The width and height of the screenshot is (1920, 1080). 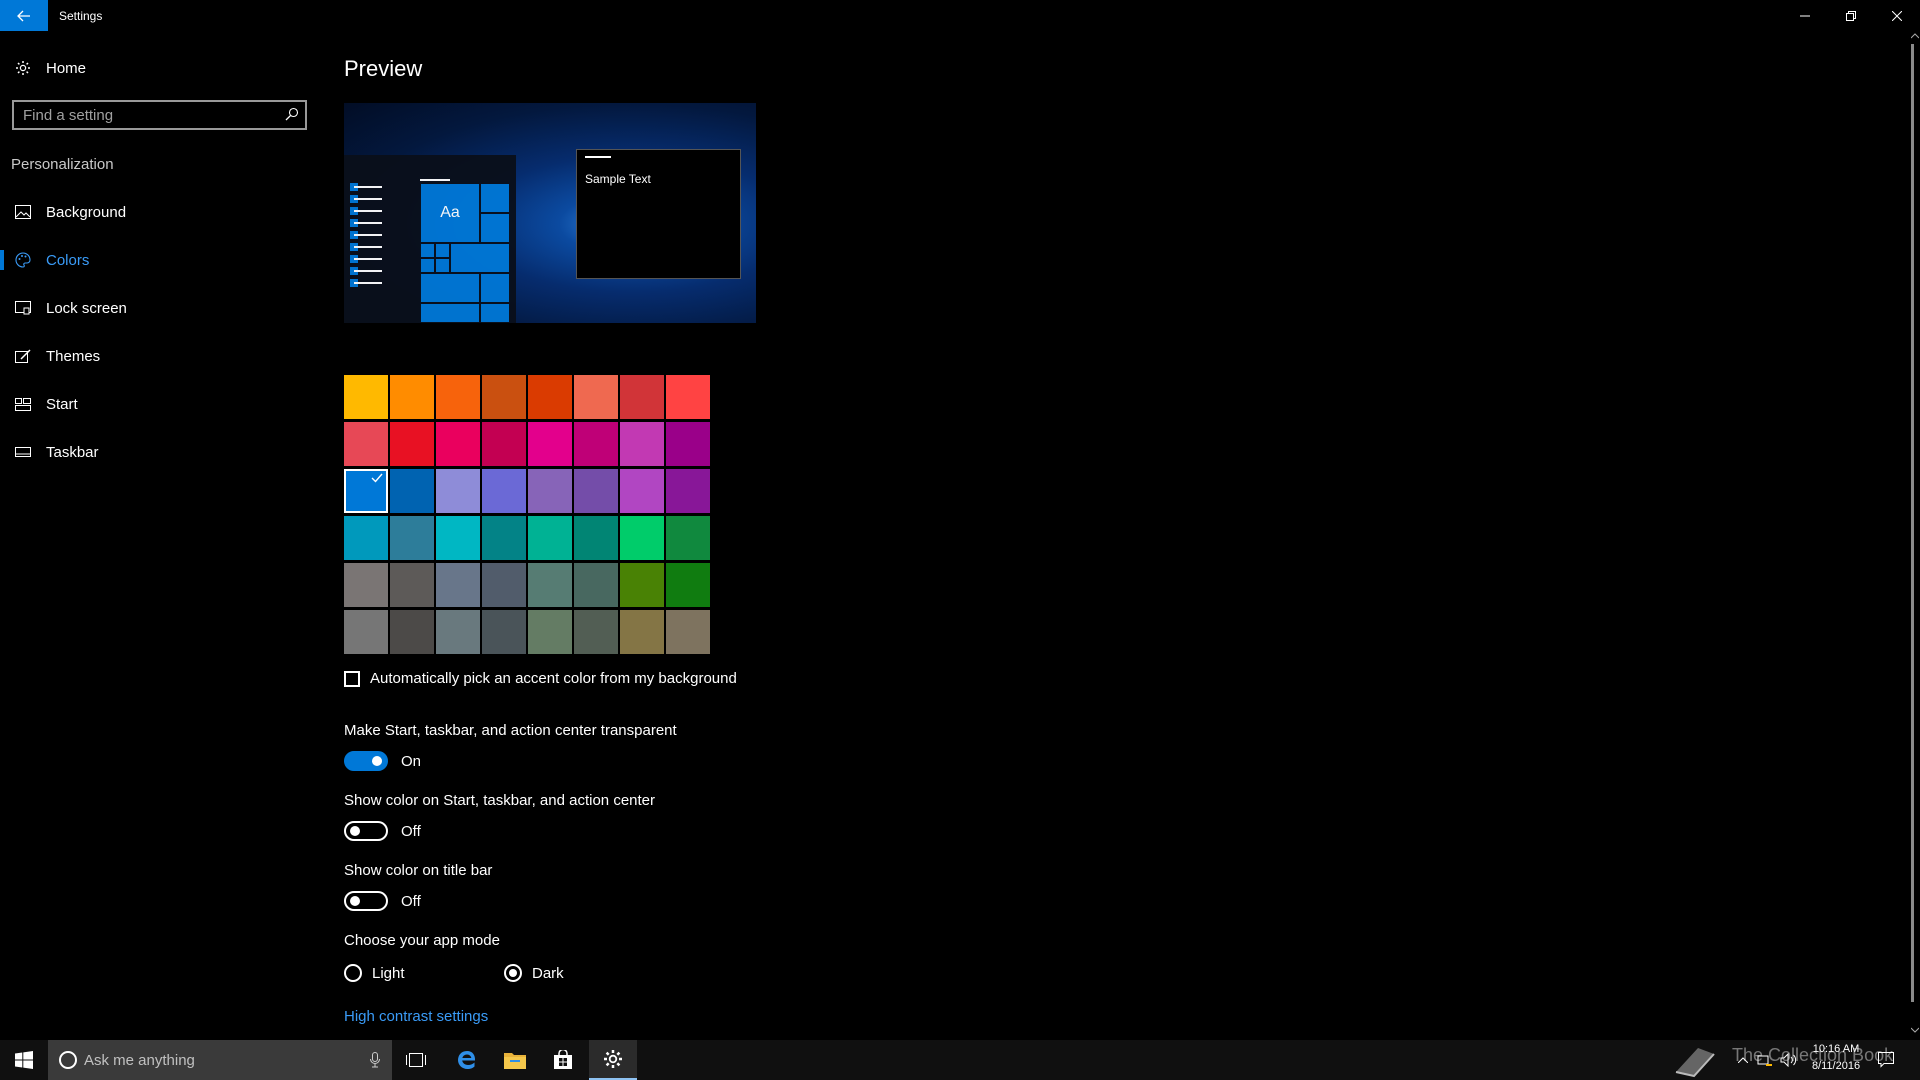 I want to click on volume-tray-button, so click(x=1789, y=1060).